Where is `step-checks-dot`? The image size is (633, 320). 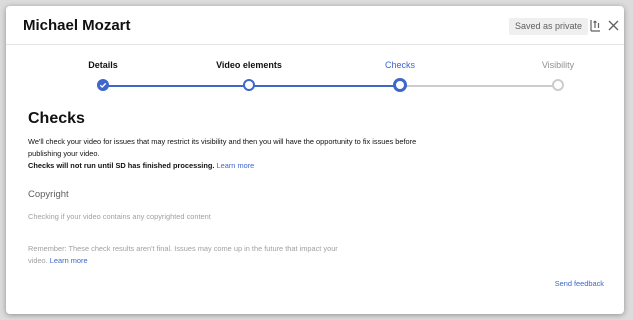 step-checks-dot is located at coordinates (400, 85).